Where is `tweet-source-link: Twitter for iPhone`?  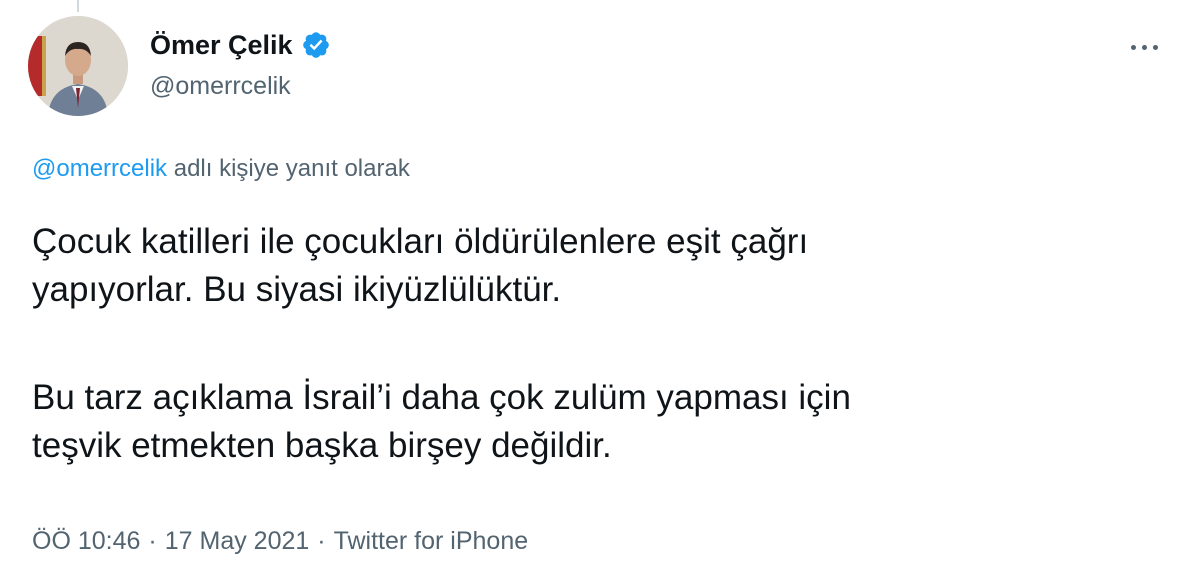 tweet-source-link: Twitter for iPhone is located at coordinates (431, 541).